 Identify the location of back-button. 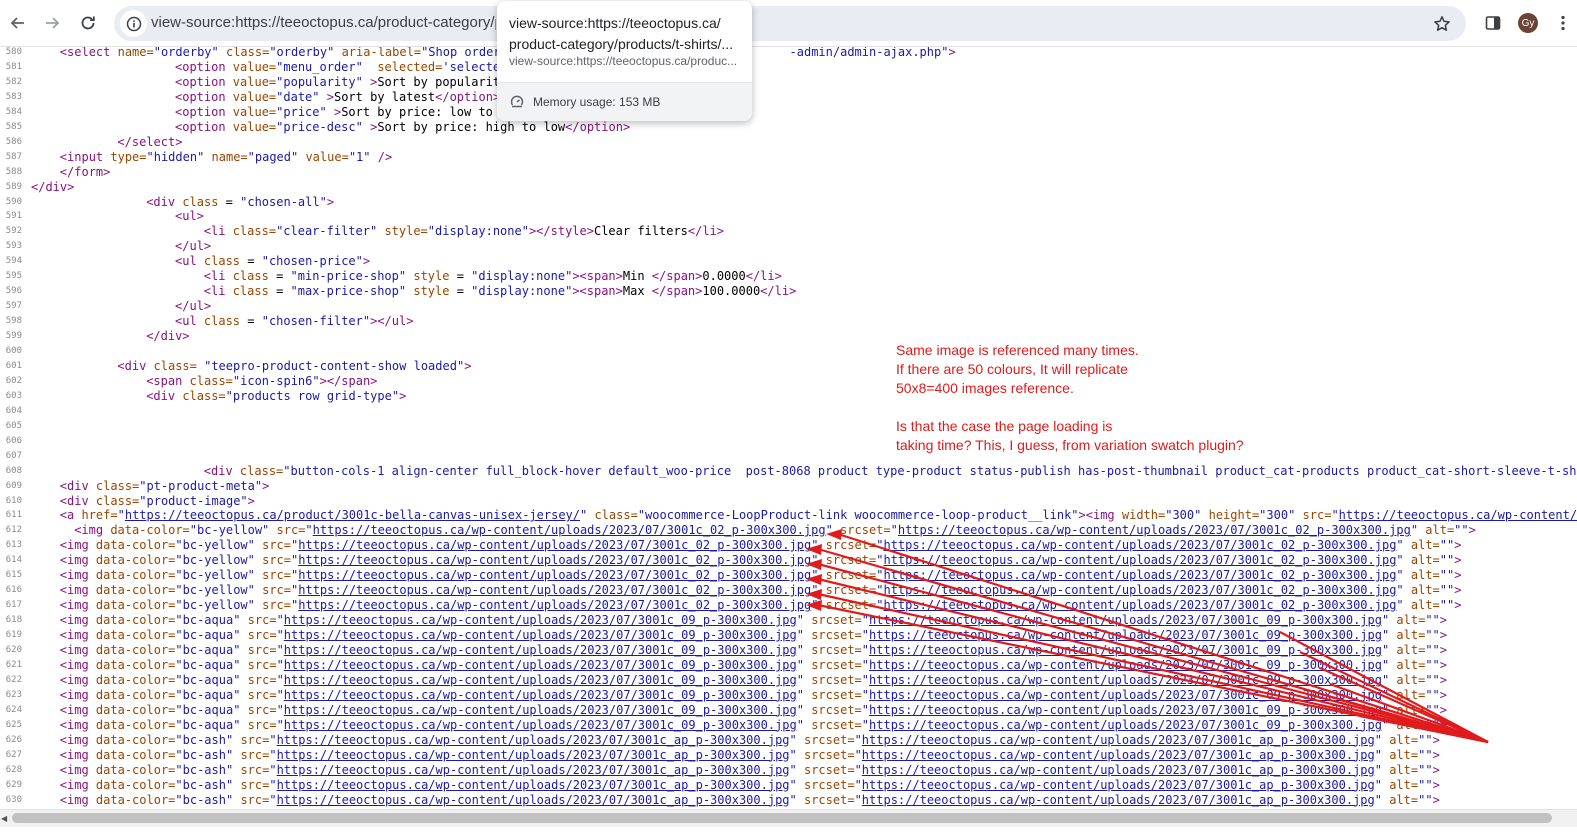
(18, 23).